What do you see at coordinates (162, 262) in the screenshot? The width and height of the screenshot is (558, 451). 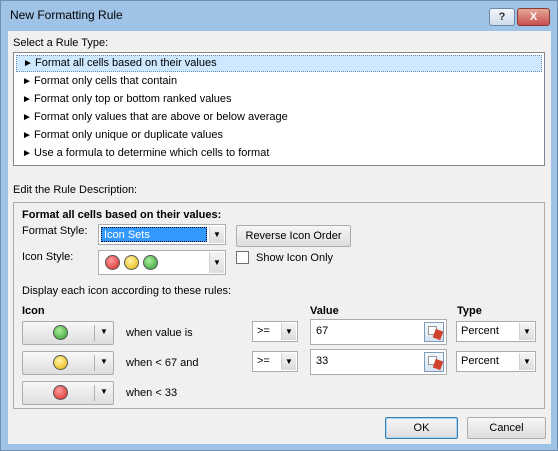 I see `icon-style-select: ▼` at bounding box center [162, 262].